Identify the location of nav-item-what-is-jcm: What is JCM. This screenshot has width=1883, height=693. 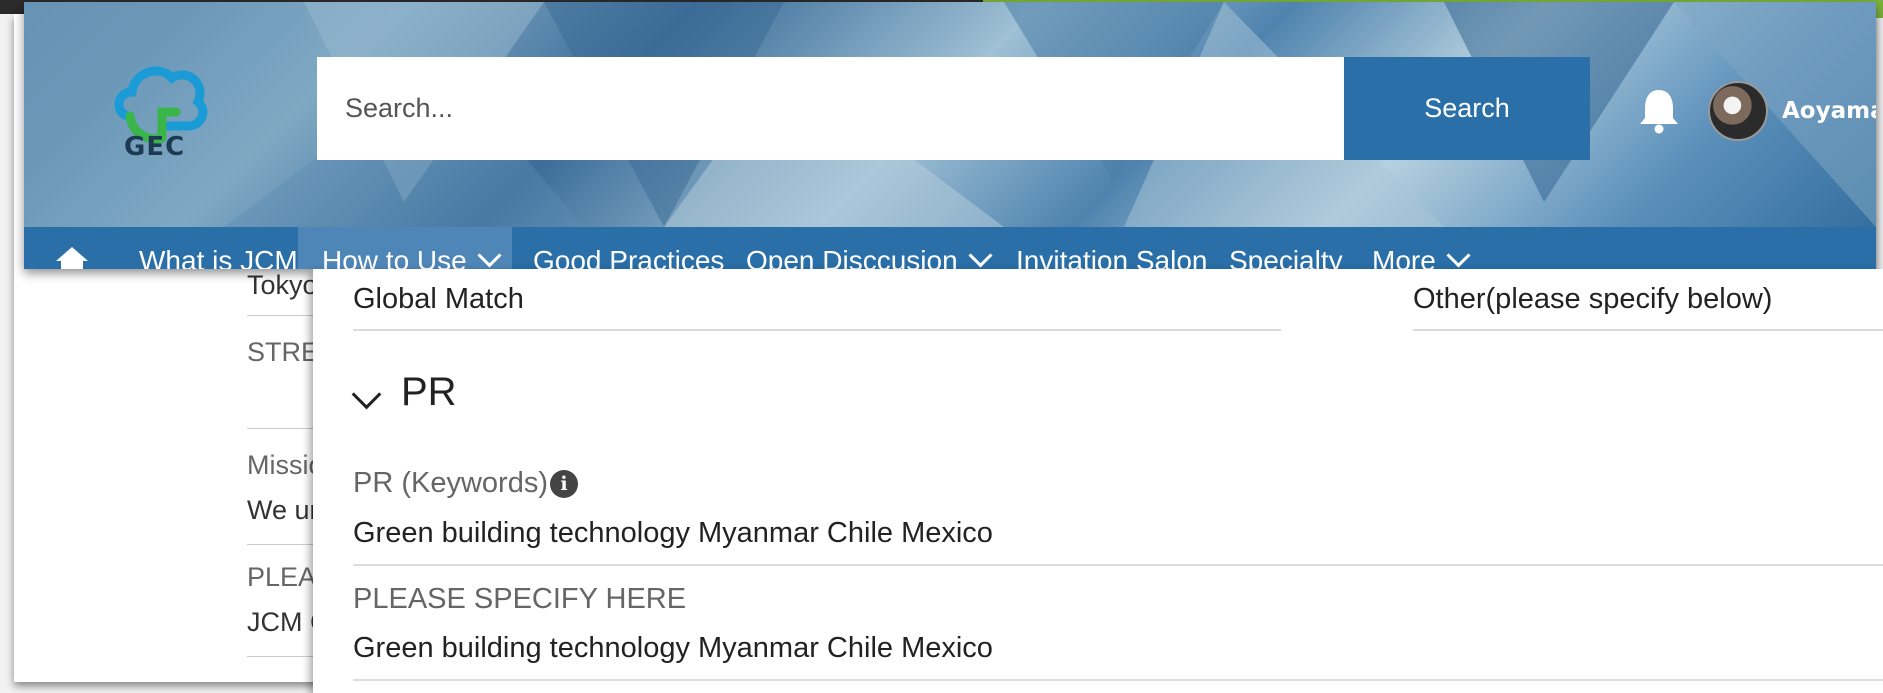
(218, 257).